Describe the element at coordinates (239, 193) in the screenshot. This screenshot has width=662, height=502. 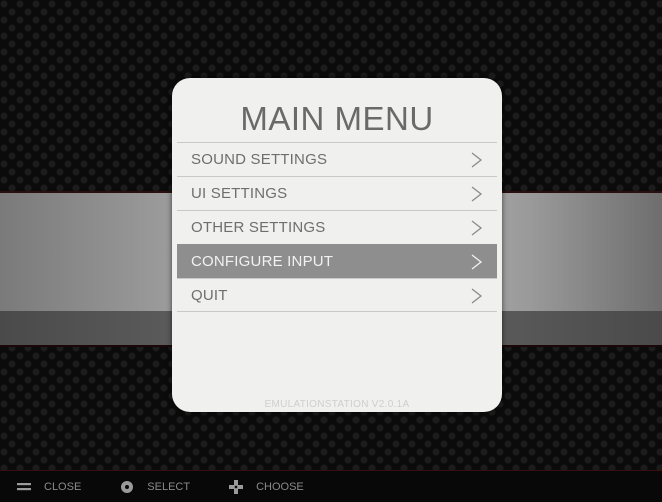
I see `menu-item-label: UI SETTINGS` at that location.